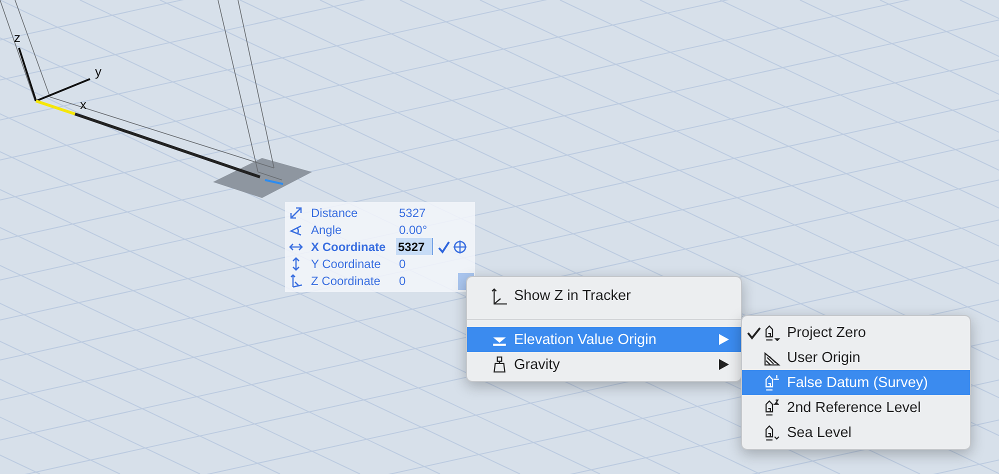 This screenshot has height=474, width=999. What do you see at coordinates (98, 71) in the screenshot?
I see `axis-label: y` at bounding box center [98, 71].